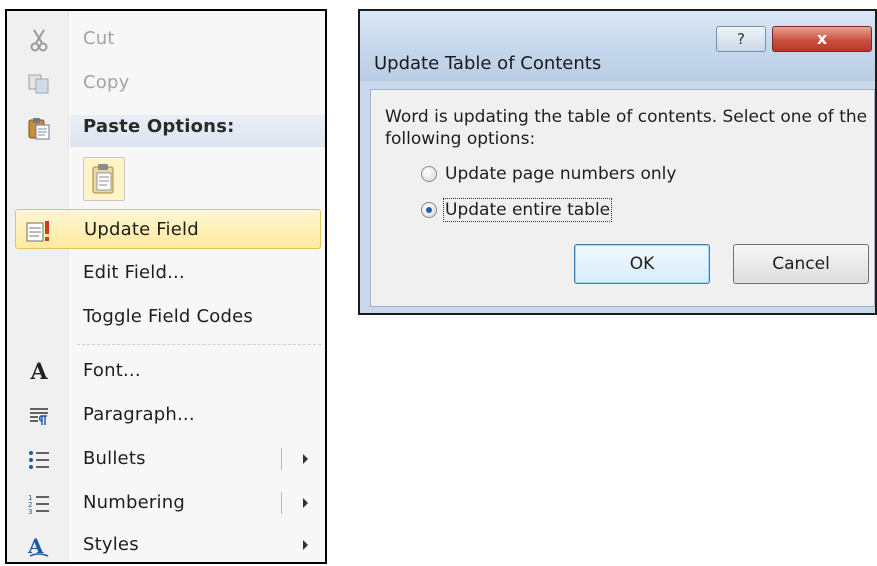 The width and height of the screenshot is (877, 566). Describe the element at coordinates (199, 344) in the screenshot. I see `menu-separator` at that location.